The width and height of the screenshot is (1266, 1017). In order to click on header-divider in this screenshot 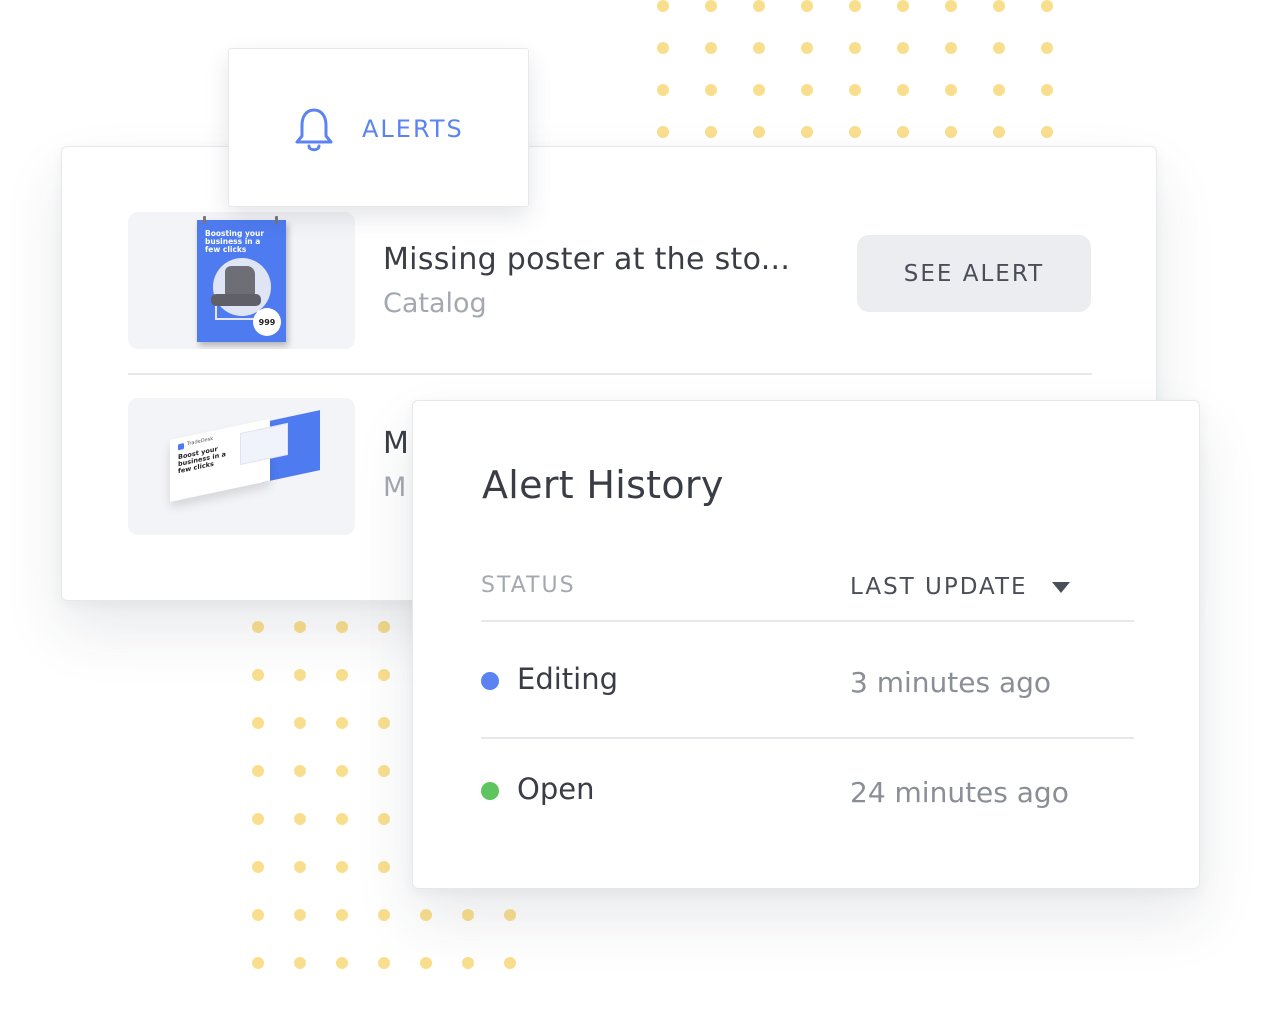, I will do `click(807, 621)`.